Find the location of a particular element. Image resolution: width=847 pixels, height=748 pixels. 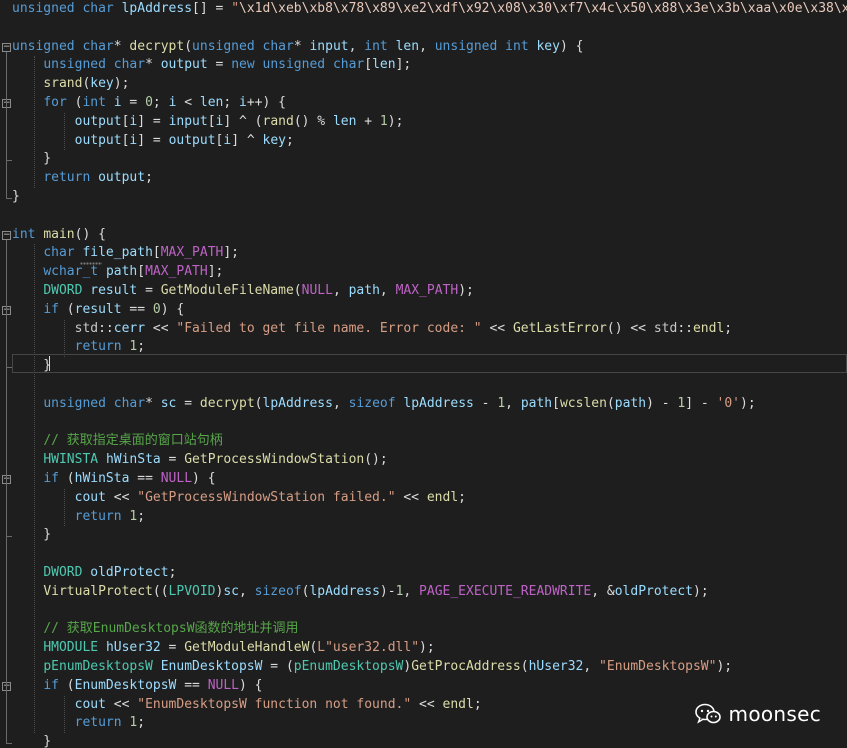

code-token: "Failed to get file name. Error code: " is located at coordinates (329, 328).